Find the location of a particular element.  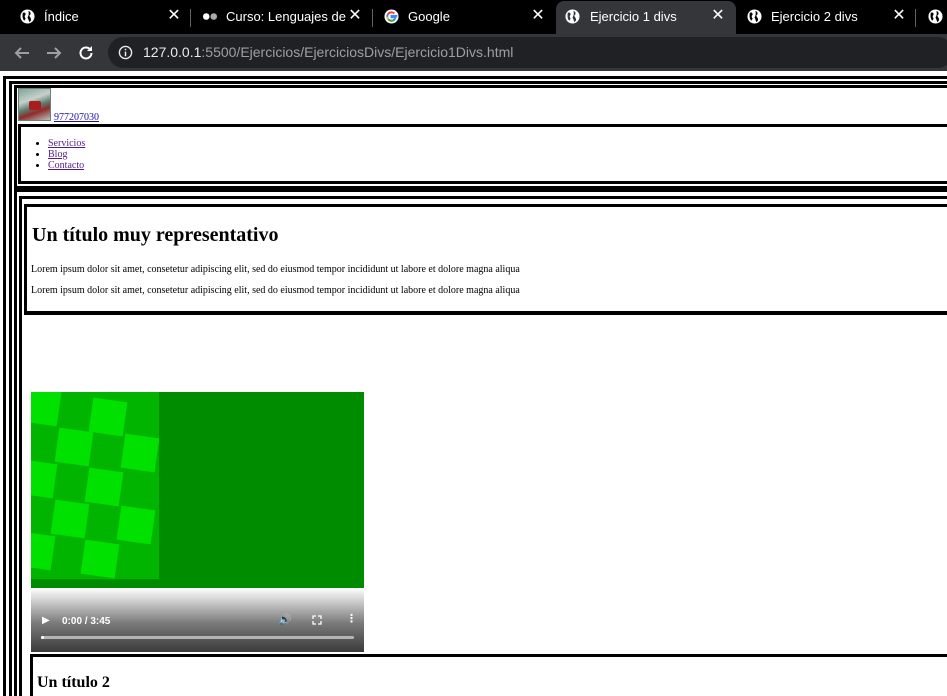

tab-curso: Curso: Lenguajes de M ✕ is located at coordinates (281, 17).